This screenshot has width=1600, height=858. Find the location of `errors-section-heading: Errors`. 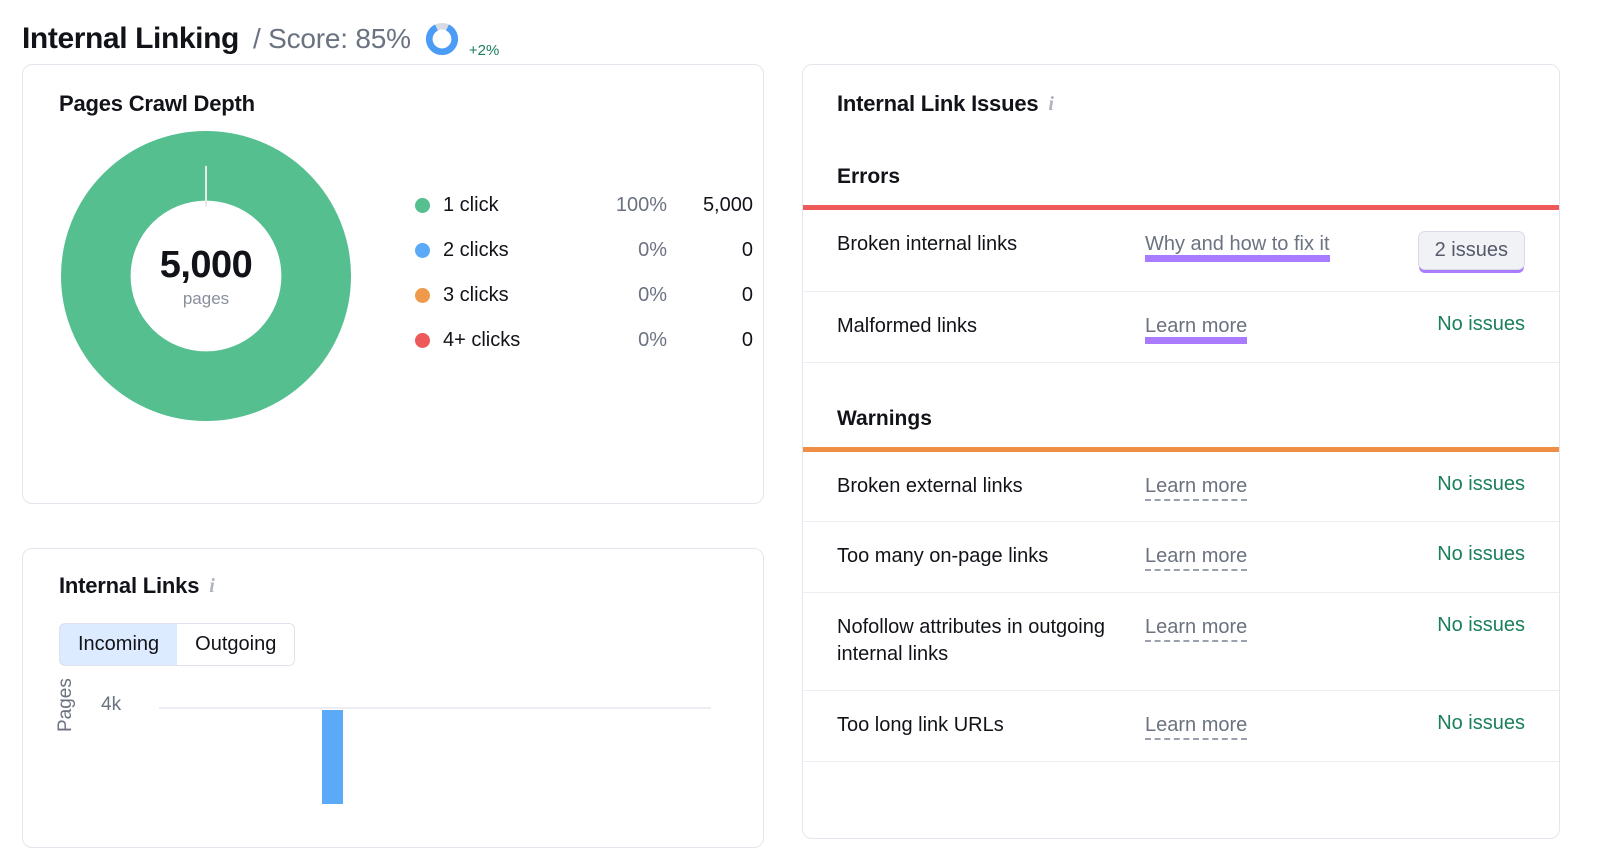

errors-section-heading: Errors is located at coordinates (869, 176).